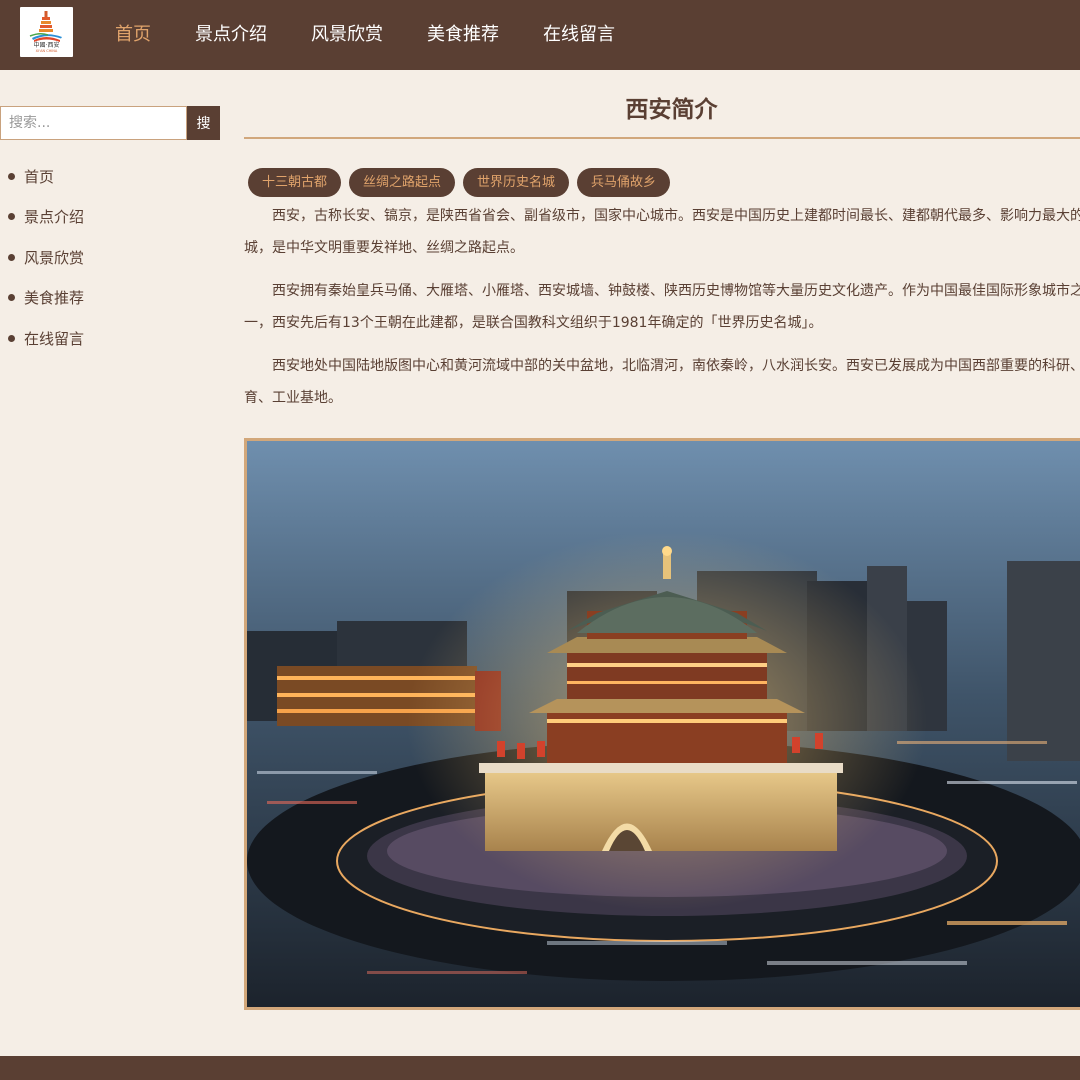 The image size is (1080, 1080). I want to click on site-logo: 中國·西安 XI'AN CHINA, so click(46, 32).